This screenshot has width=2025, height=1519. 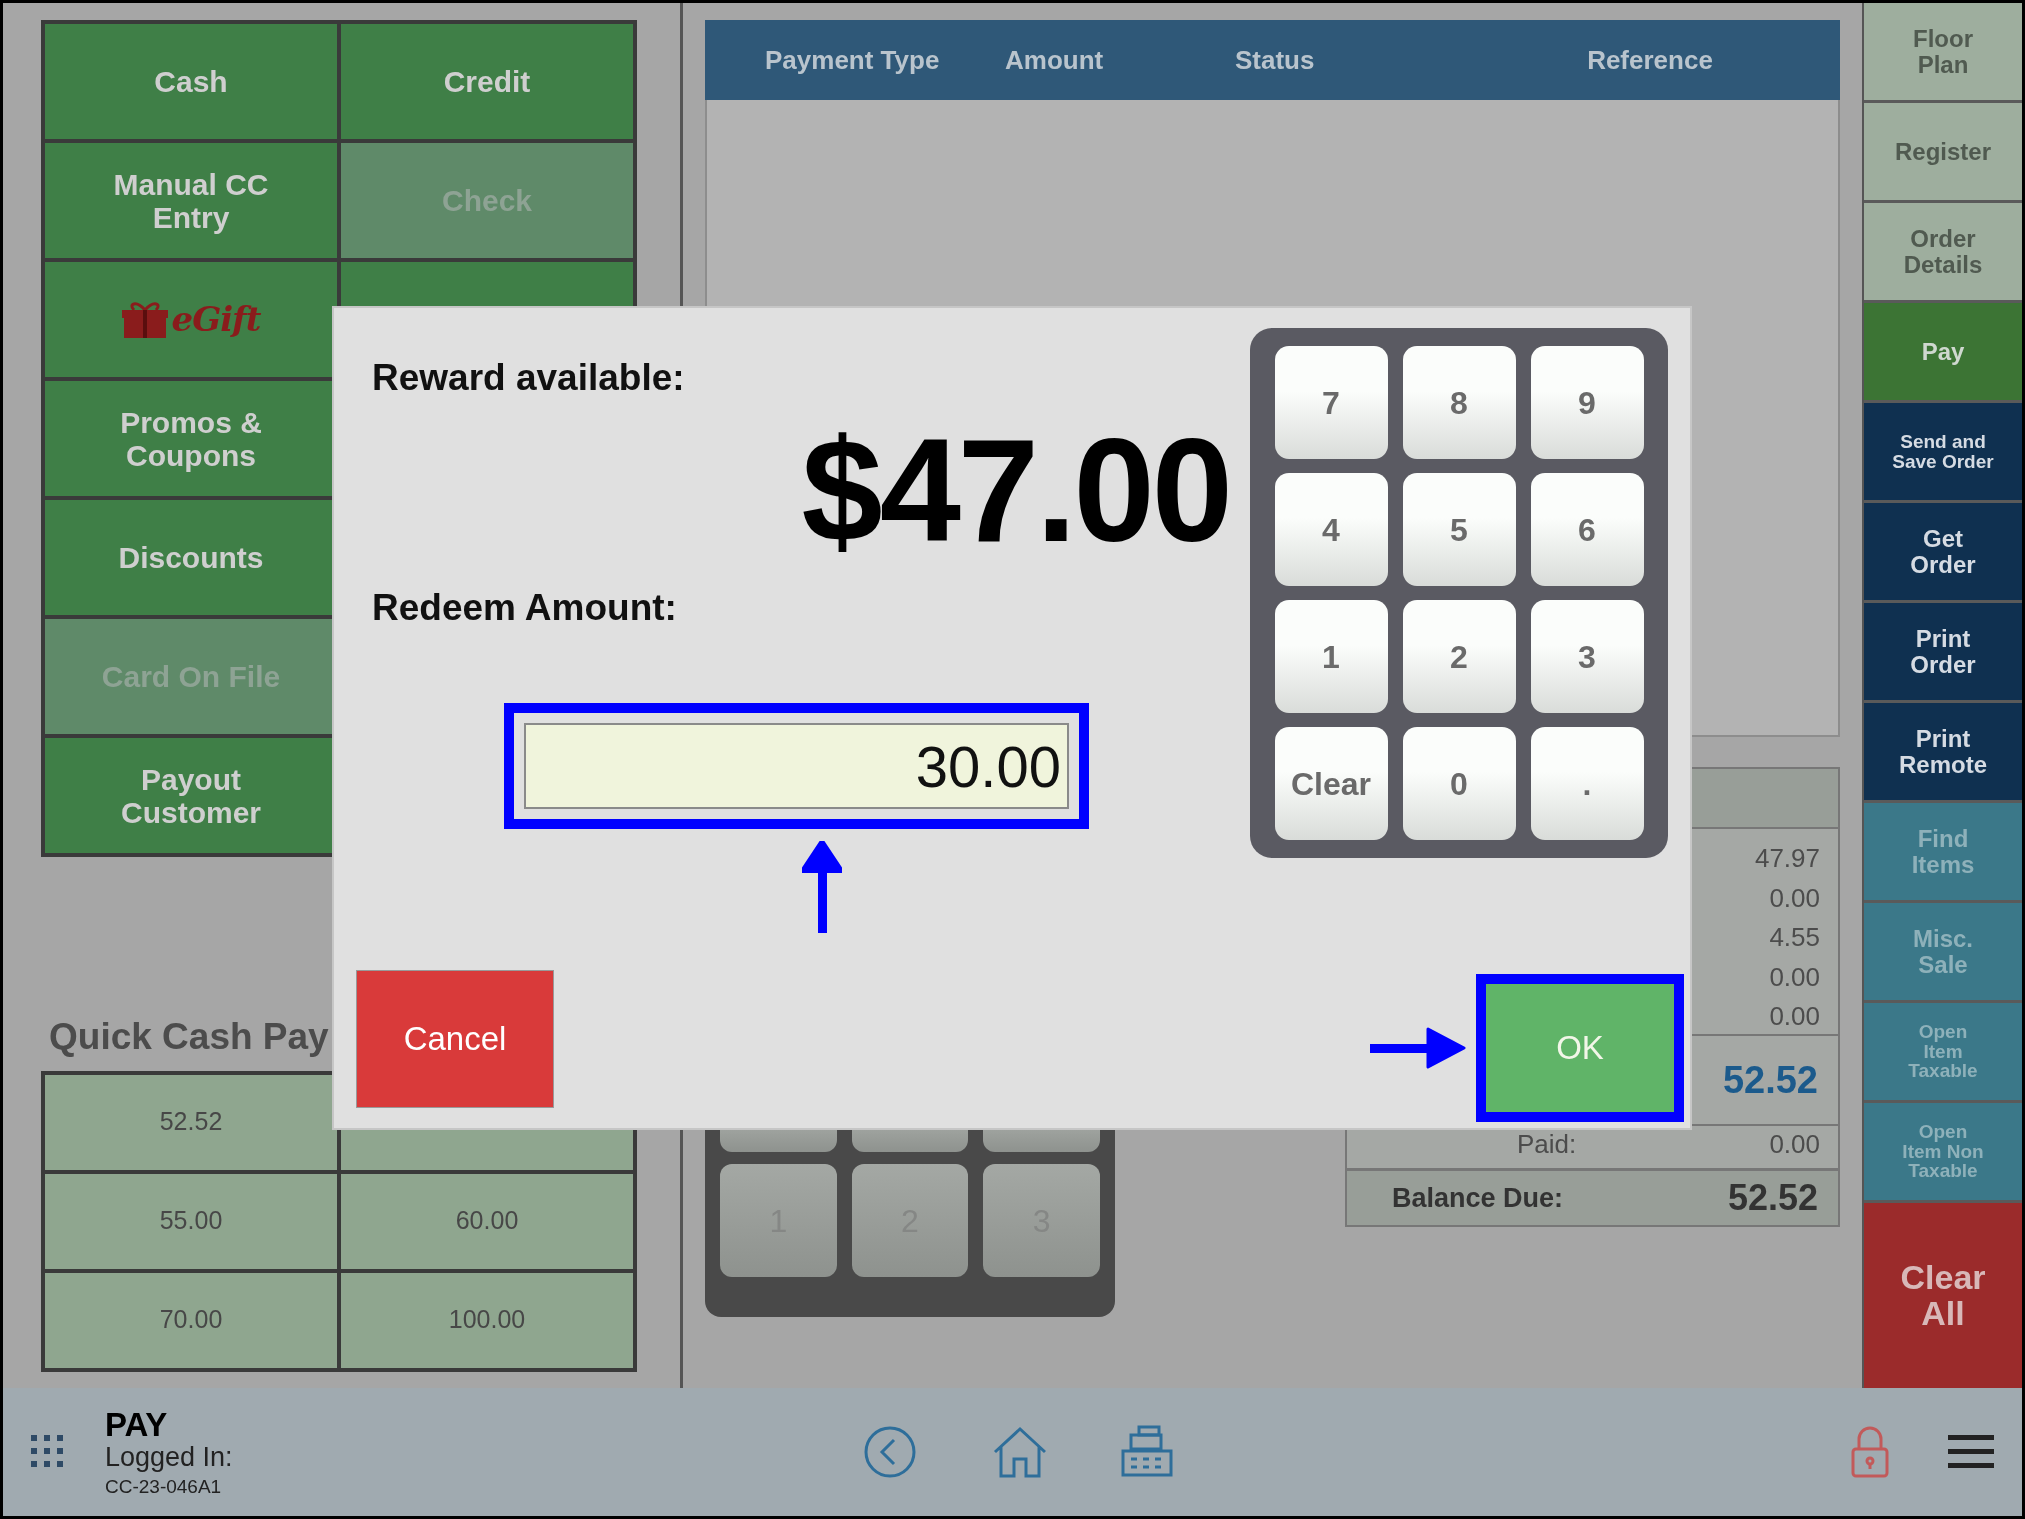 I want to click on column-header: Payment Type, so click(x=852, y=60).